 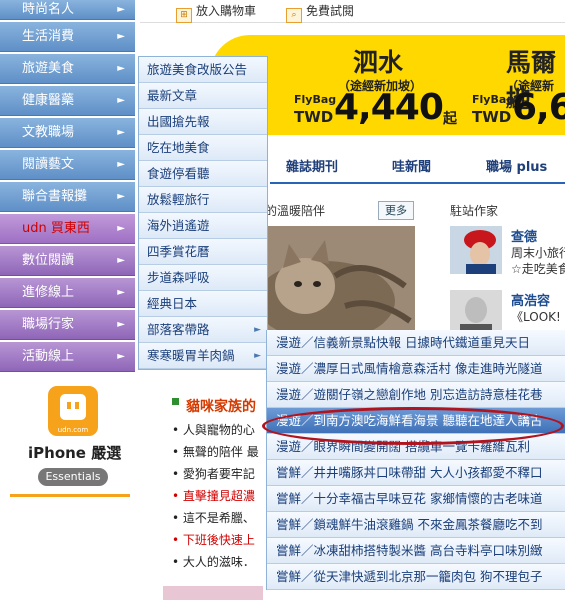 I want to click on cart-icon: ⊞, so click(x=184, y=15).